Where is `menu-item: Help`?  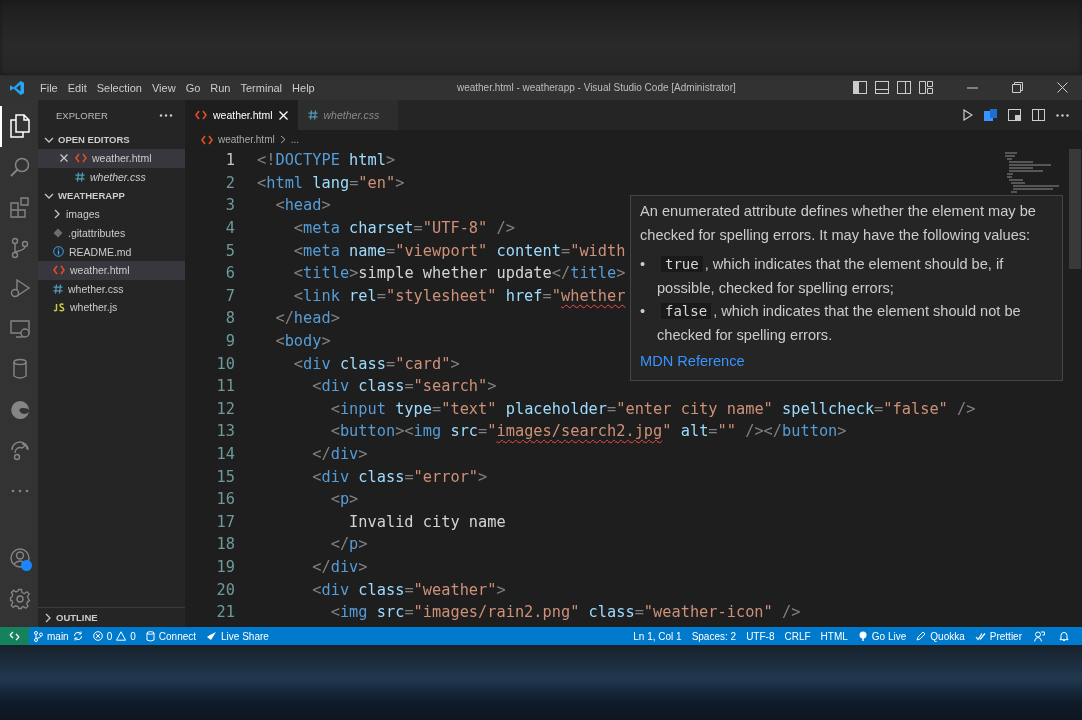
menu-item: Help is located at coordinates (303, 87).